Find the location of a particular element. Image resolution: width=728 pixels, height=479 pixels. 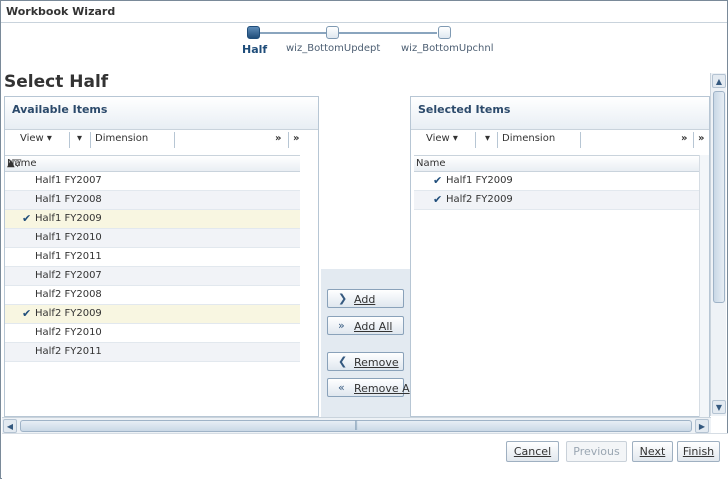

scroll-thumb is located at coordinates (719, 197).